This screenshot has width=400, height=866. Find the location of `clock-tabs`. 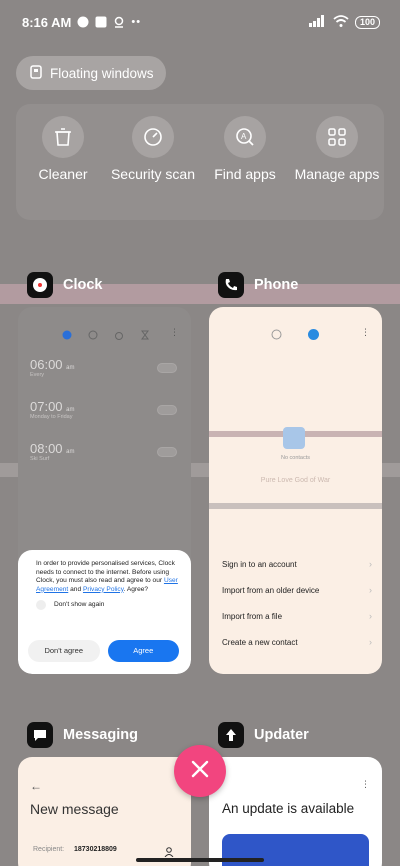

clock-tabs is located at coordinates (106, 336).